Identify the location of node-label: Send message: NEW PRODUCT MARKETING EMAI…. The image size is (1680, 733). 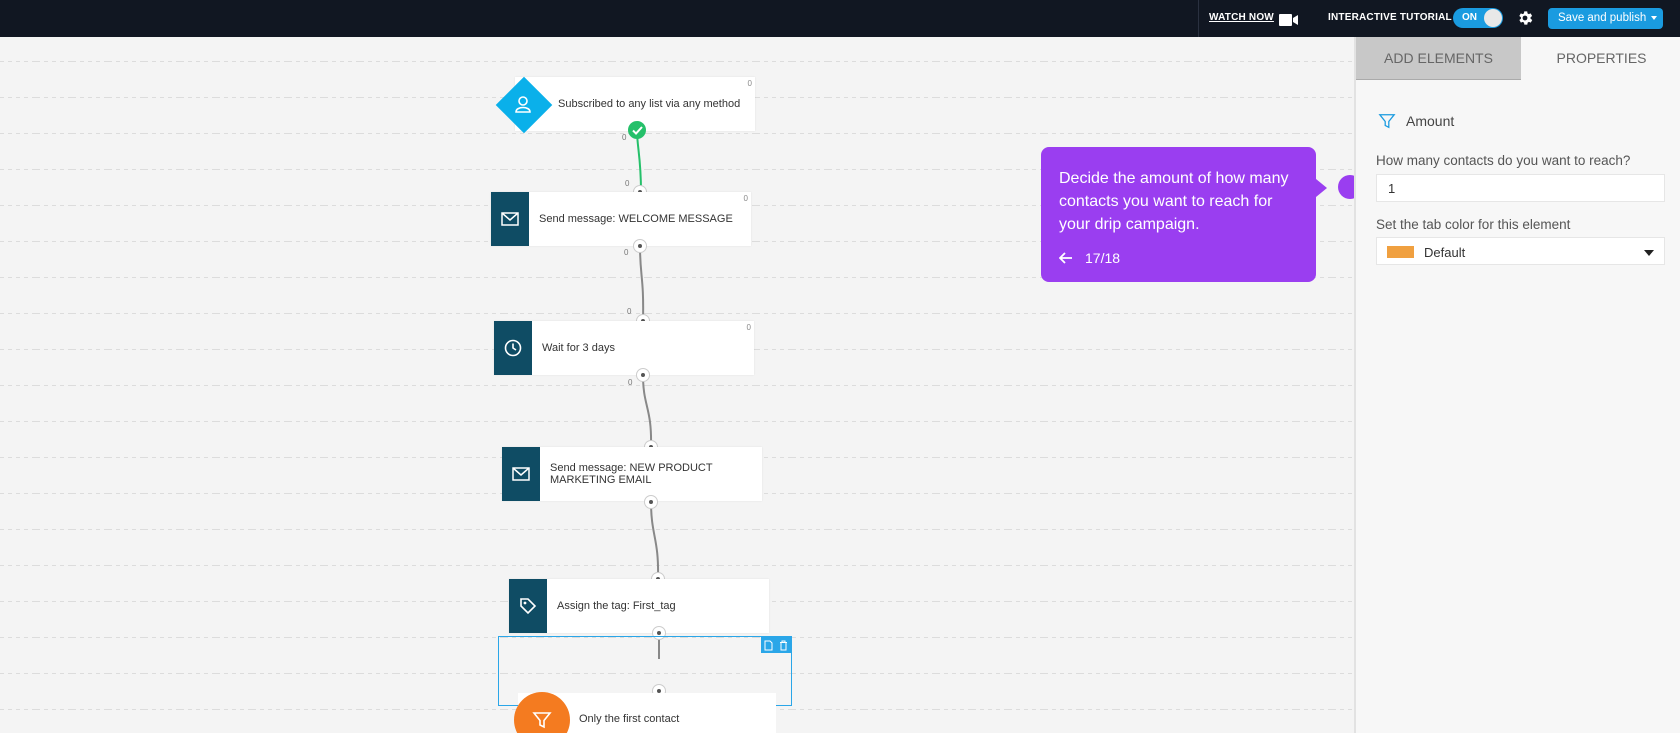
(631, 474).